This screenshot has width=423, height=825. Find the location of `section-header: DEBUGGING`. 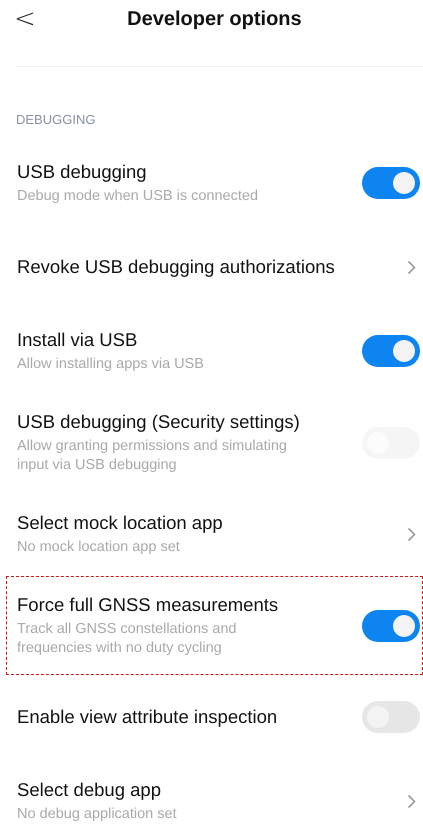

section-header: DEBUGGING is located at coordinates (56, 119).